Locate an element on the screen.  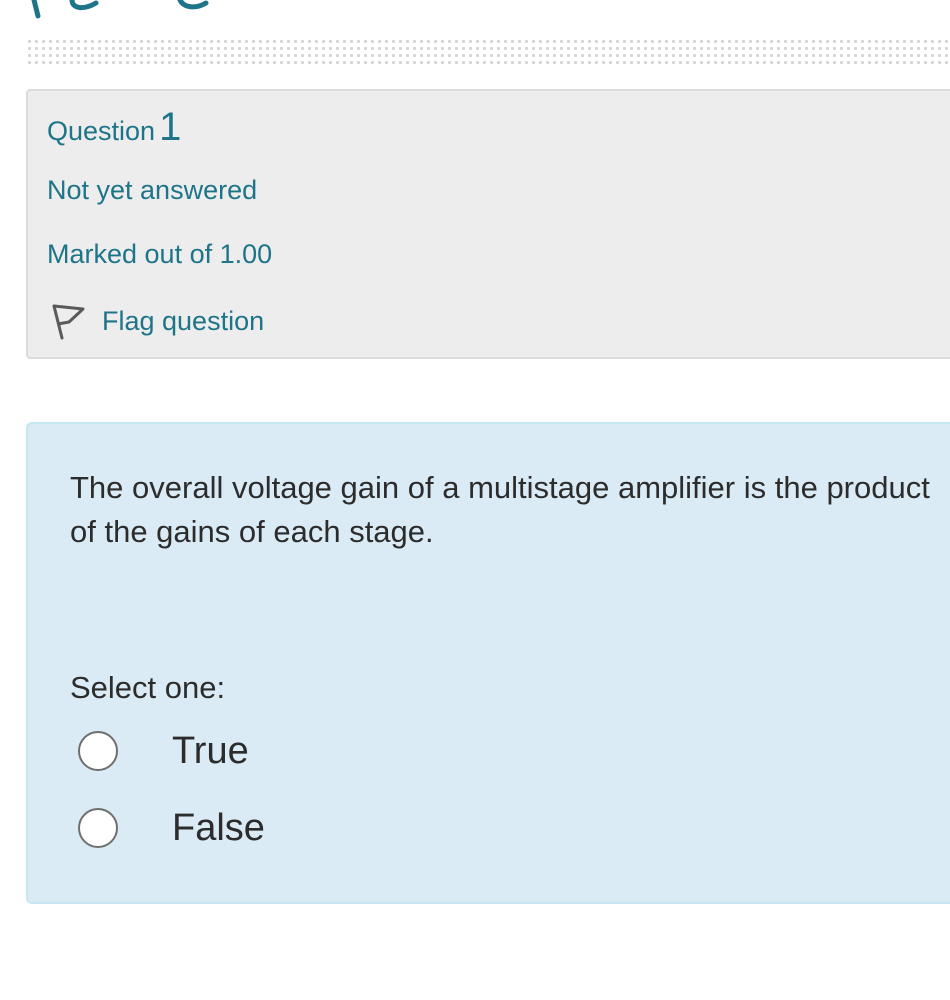
question-title: Question 1 is located at coordinates (114, 127).